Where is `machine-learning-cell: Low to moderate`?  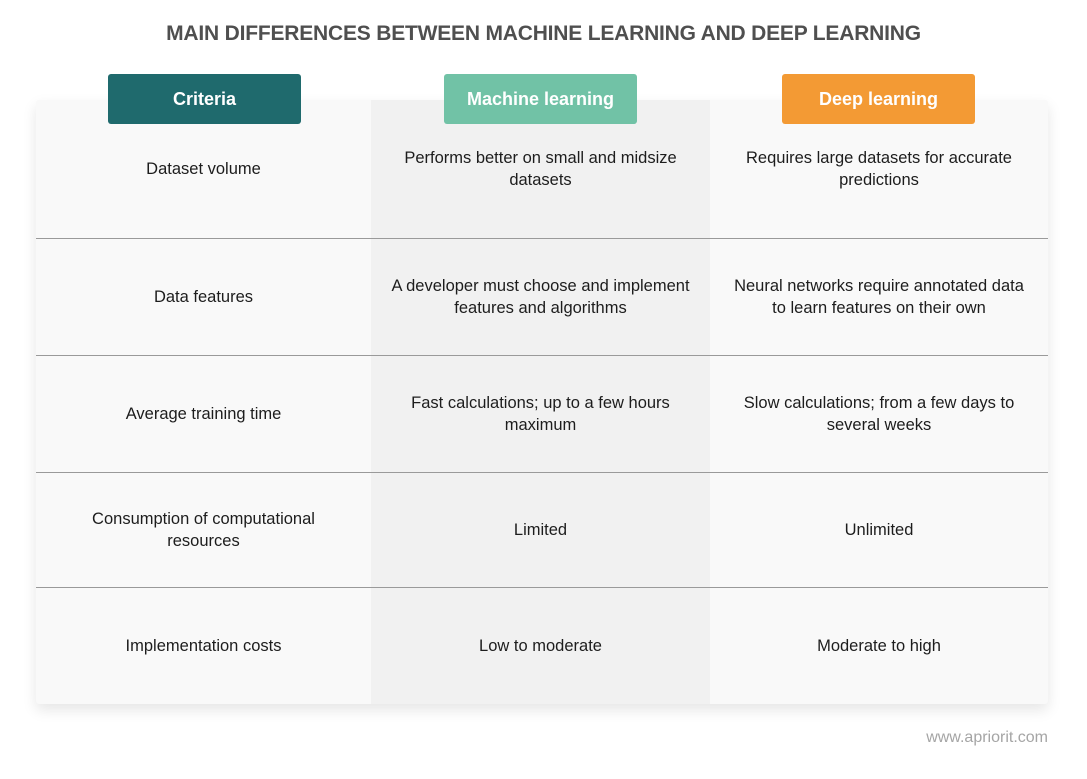 machine-learning-cell: Low to moderate is located at coordinates (540, 646).